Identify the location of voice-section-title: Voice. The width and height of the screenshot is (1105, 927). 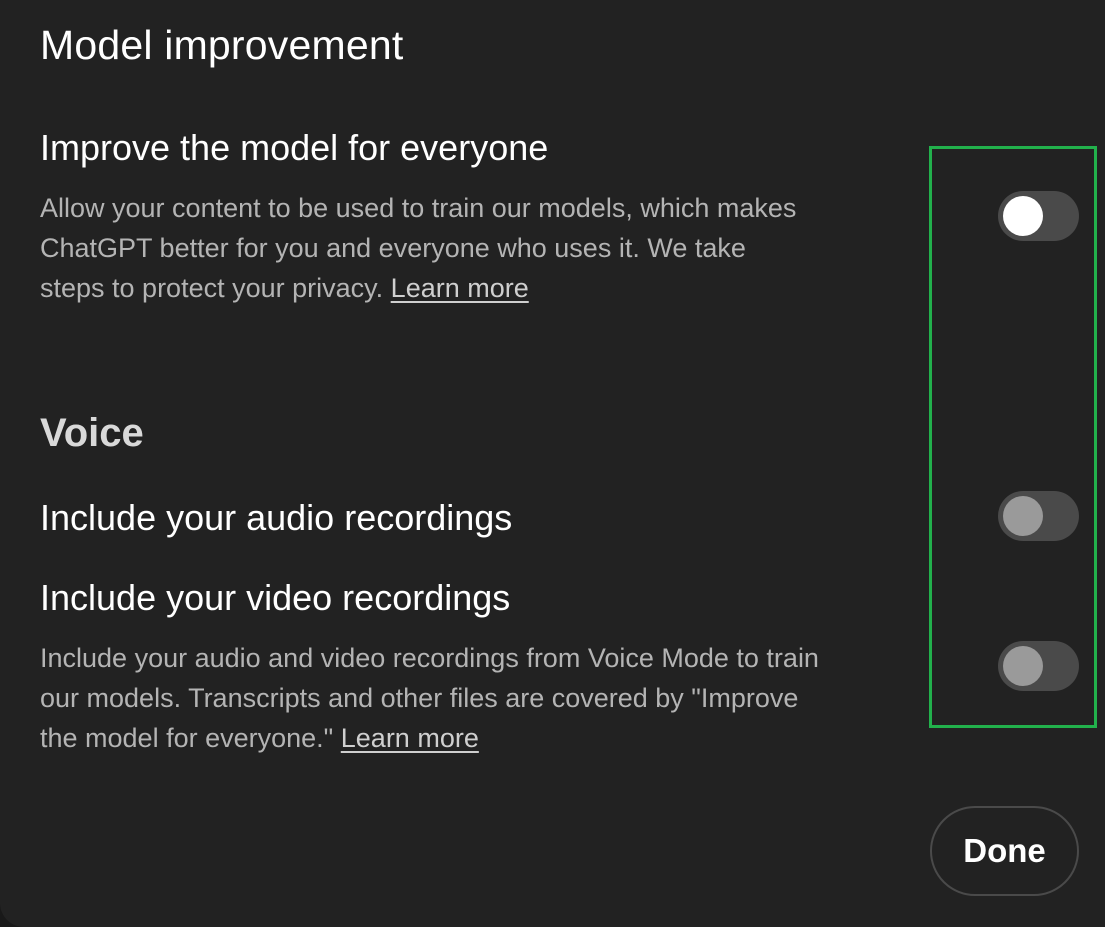
(92, 433).